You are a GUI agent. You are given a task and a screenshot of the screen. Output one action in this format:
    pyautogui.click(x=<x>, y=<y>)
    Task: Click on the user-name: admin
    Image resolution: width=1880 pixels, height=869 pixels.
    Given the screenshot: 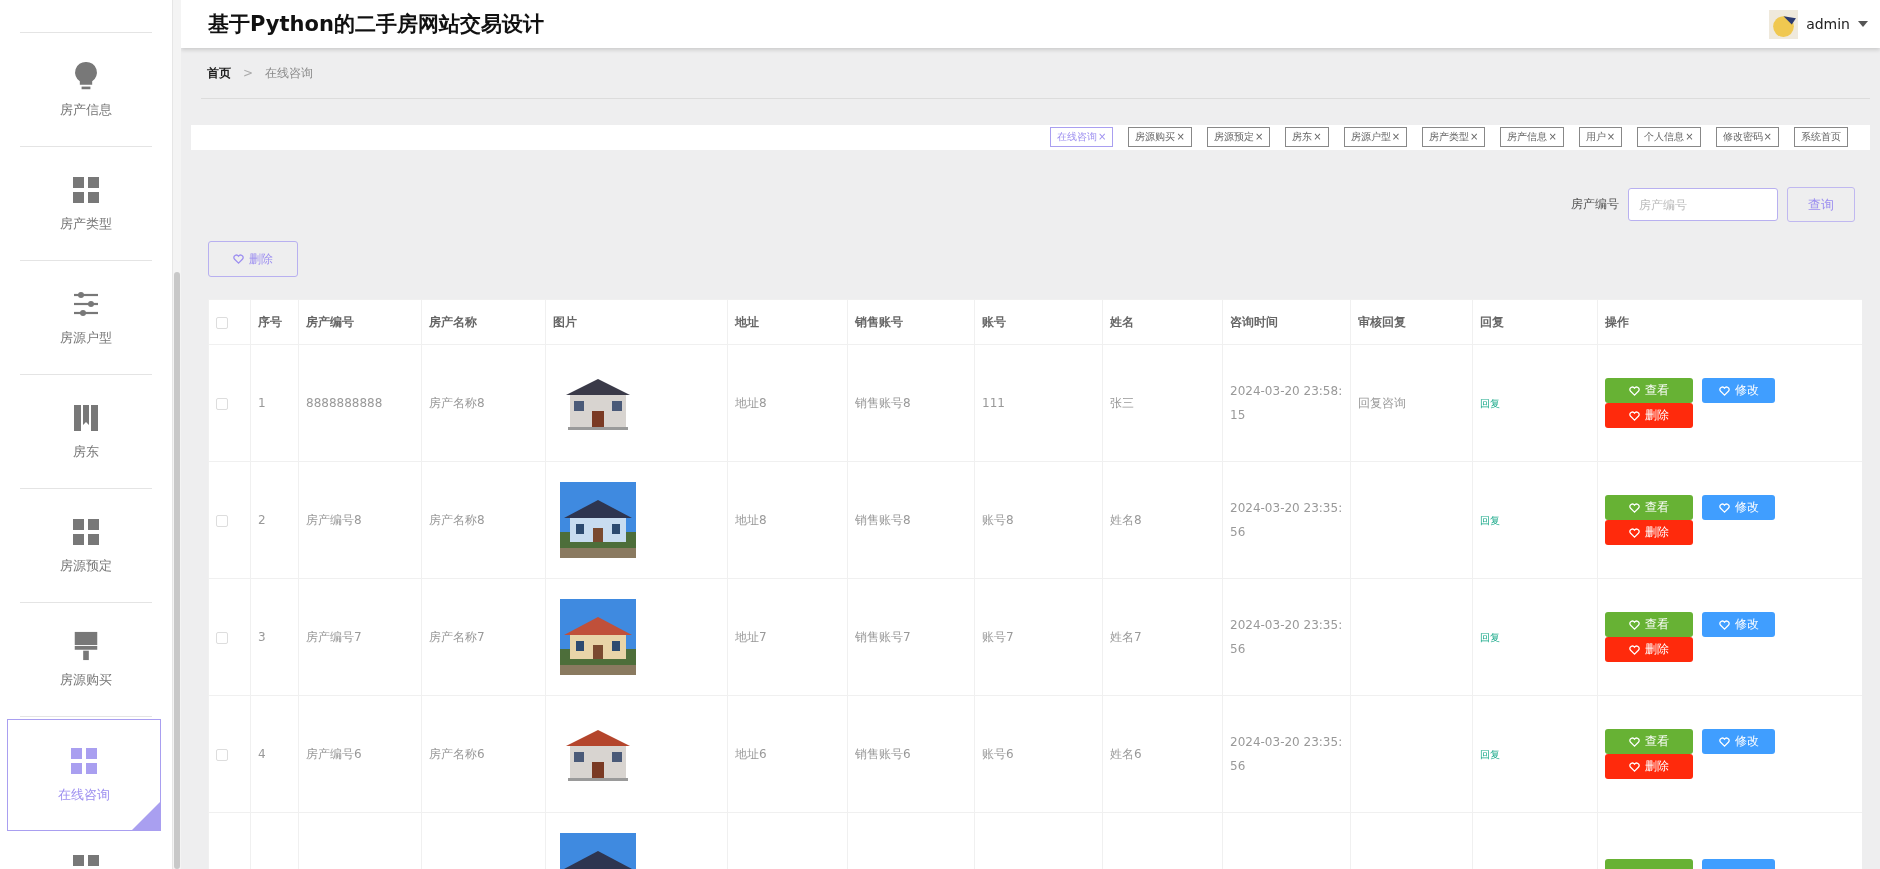 What is the action you would take?
    pyautogui.click(x=1828, y=24)
    